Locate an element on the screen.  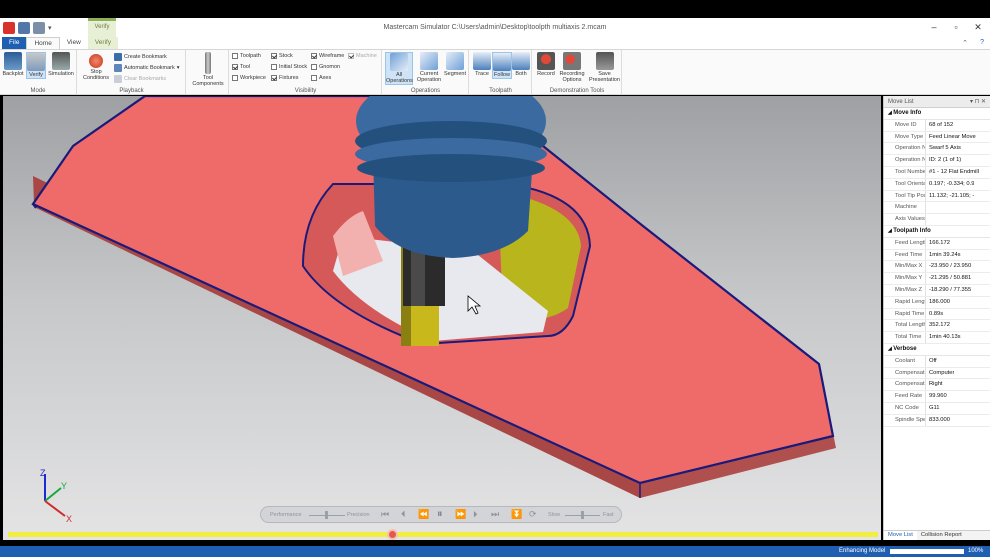
automatic-bookmark-button: Automatic Bookmark ▾ is located at coordinates (147, 68).